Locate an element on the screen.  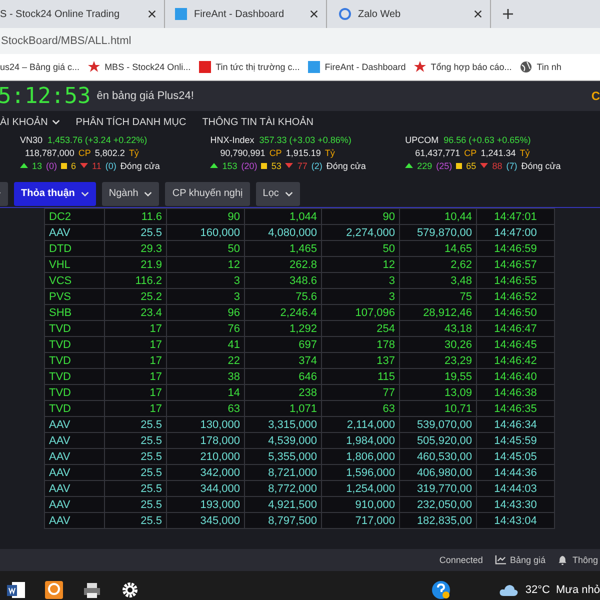
table-cell: 254 is located at coordinates (361, 328).